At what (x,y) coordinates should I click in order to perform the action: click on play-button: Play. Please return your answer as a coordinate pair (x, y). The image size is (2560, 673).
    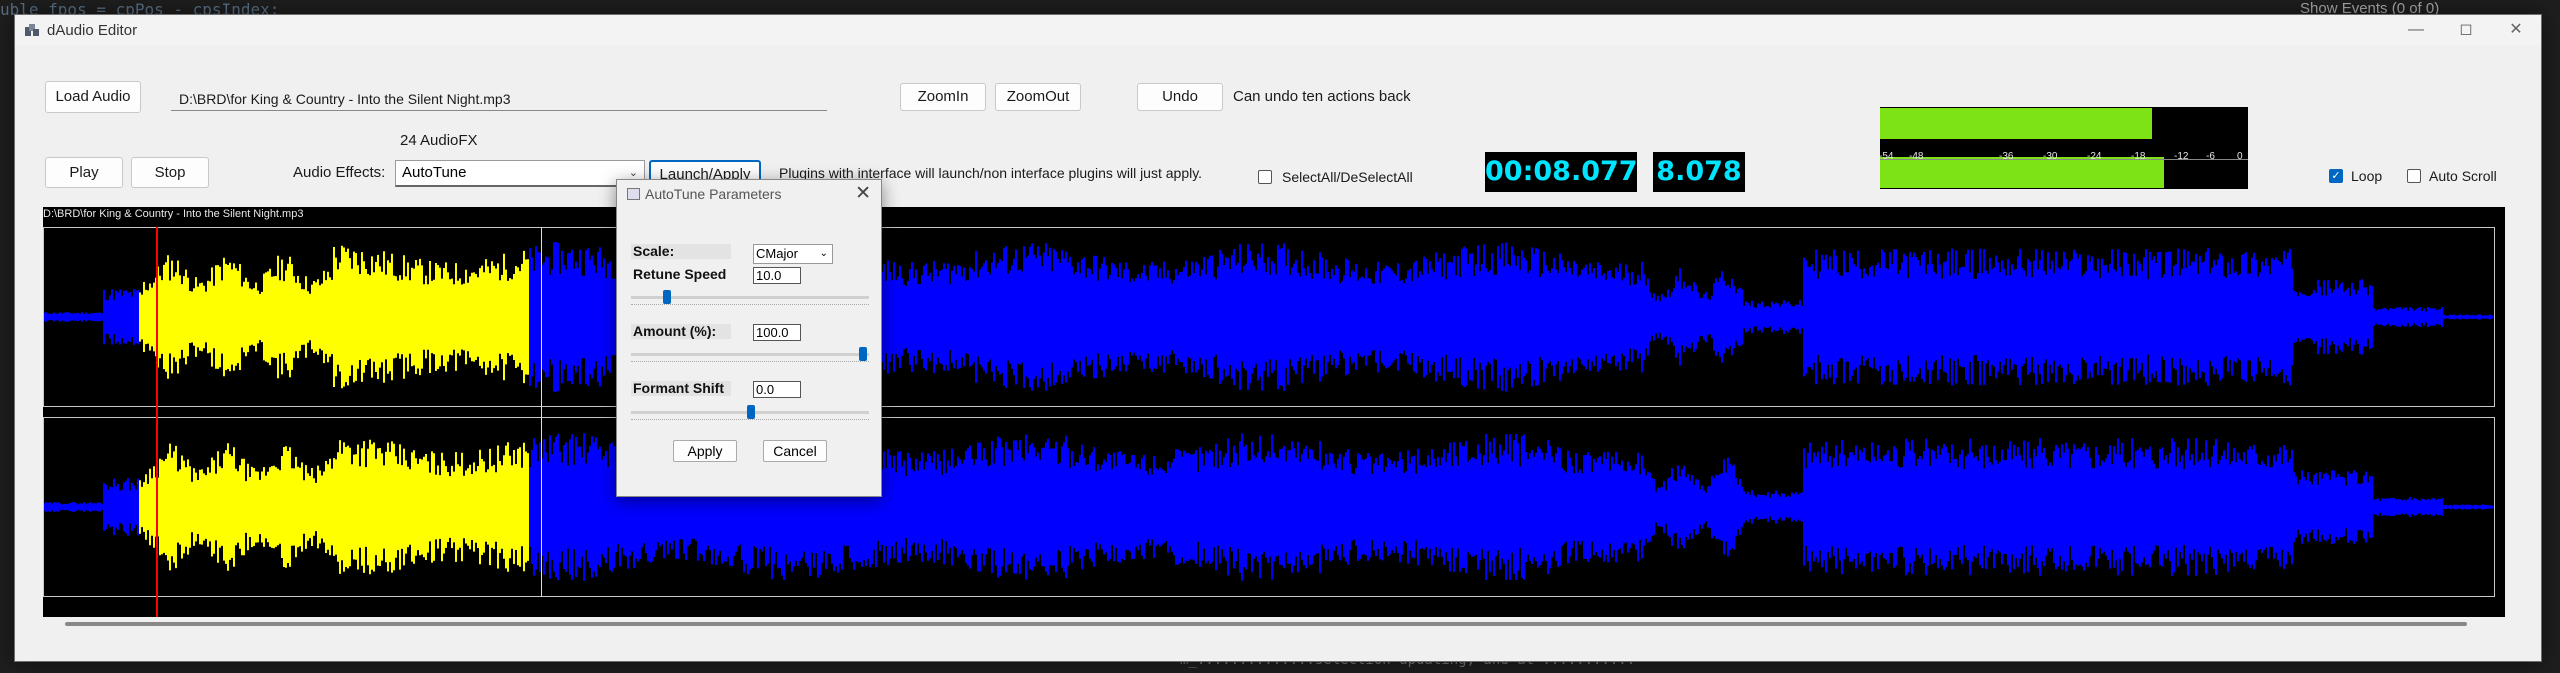
    Looking at the image, I should click on (84, 172).